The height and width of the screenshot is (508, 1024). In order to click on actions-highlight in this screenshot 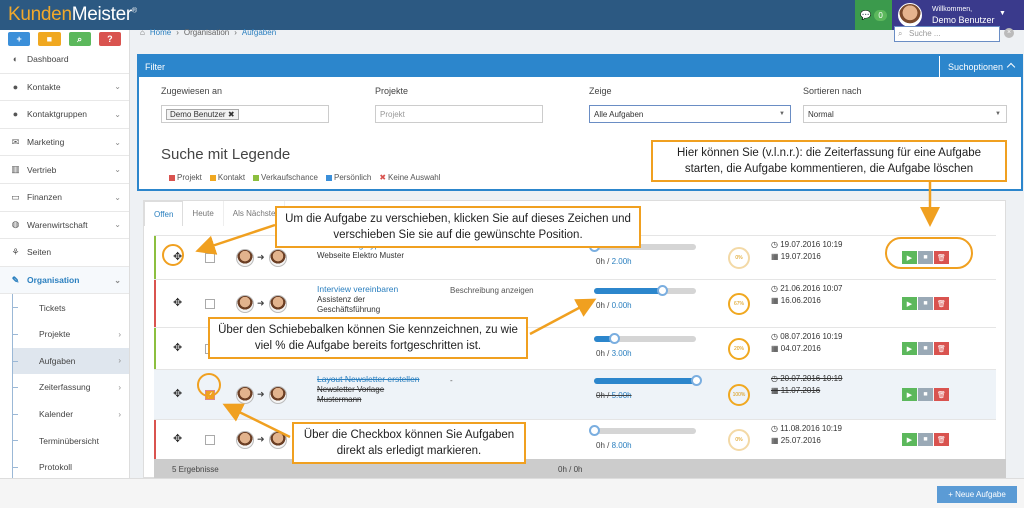, I will do `click(929, 253)`.